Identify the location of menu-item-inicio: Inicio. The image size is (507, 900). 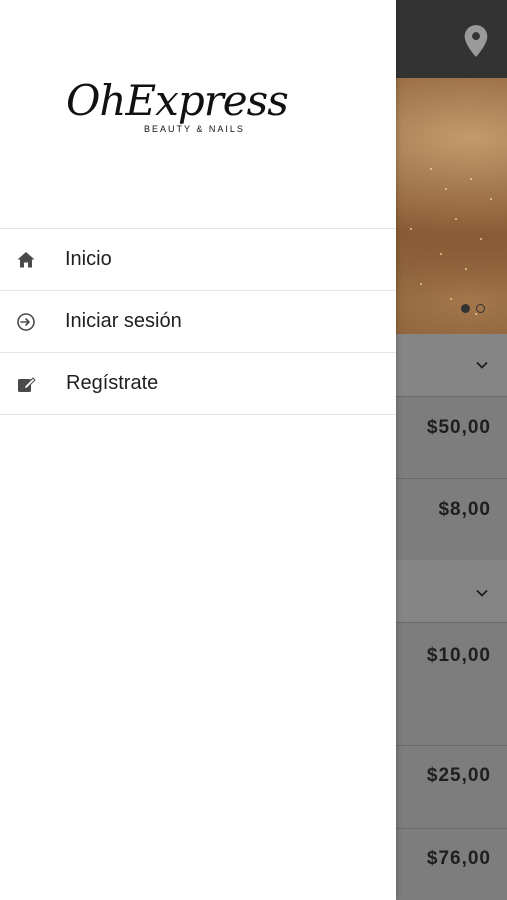
(198, 260).